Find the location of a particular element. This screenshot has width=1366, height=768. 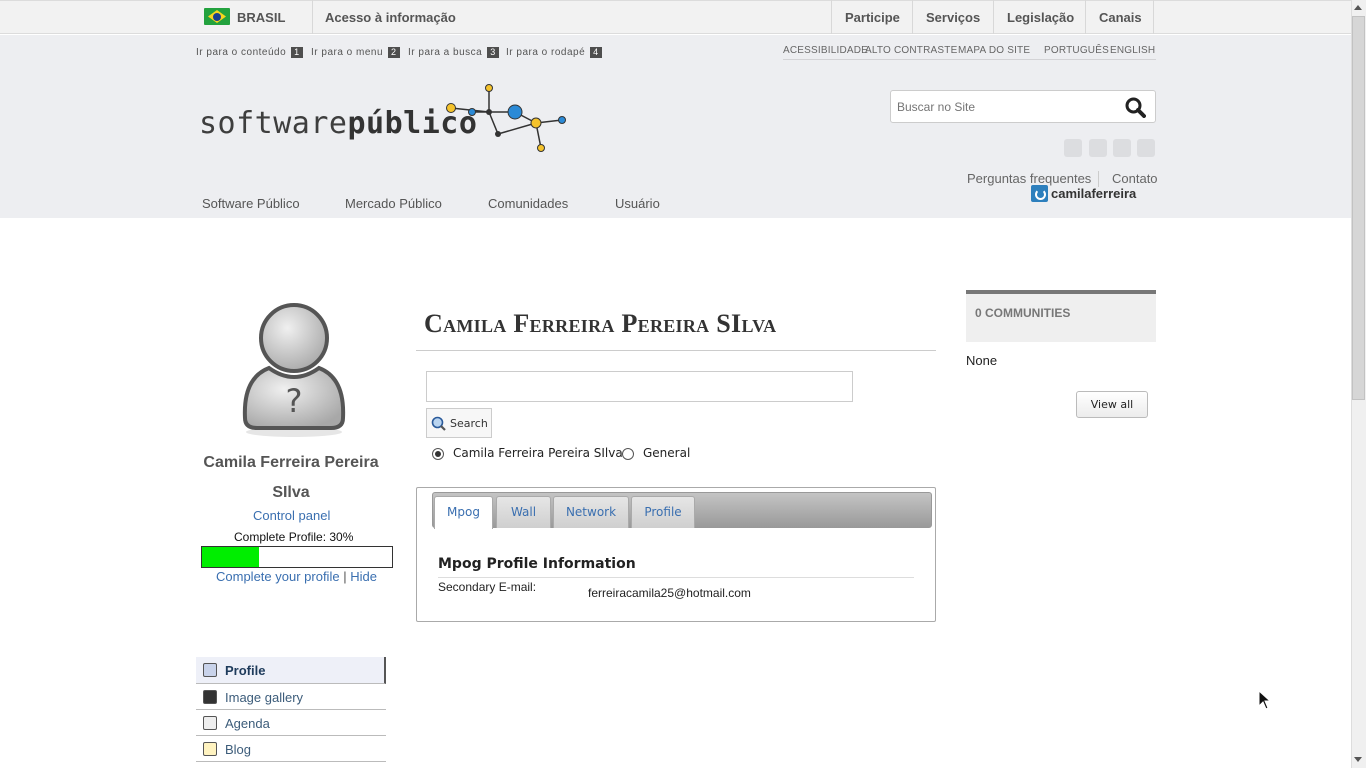

tab-mpog: Mpog is located at coordinates (463, 512).